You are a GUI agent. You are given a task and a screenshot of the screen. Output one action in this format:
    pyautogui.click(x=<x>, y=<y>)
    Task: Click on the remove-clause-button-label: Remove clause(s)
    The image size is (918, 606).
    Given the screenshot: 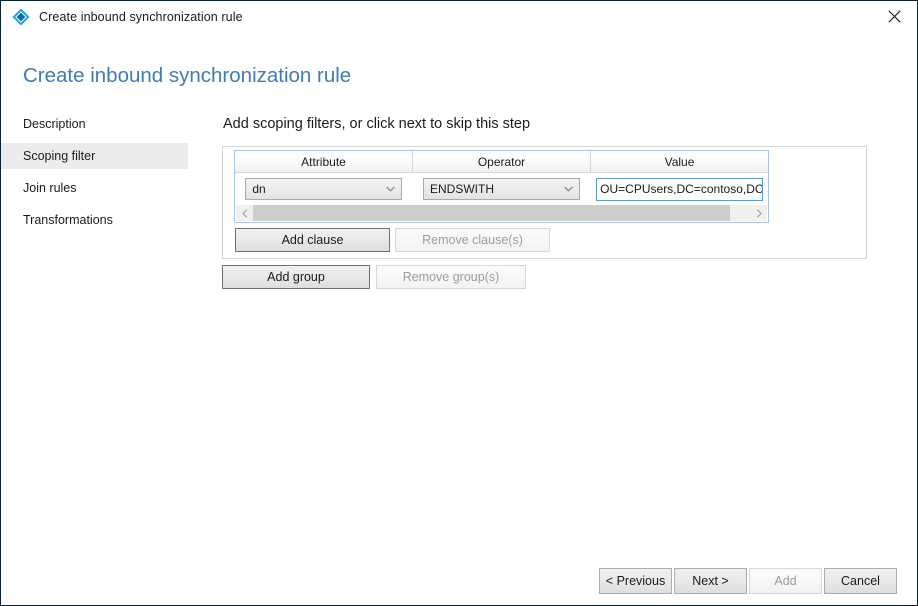 What is the action you would take?
    pyautogui.click(x=472, y=240)
    